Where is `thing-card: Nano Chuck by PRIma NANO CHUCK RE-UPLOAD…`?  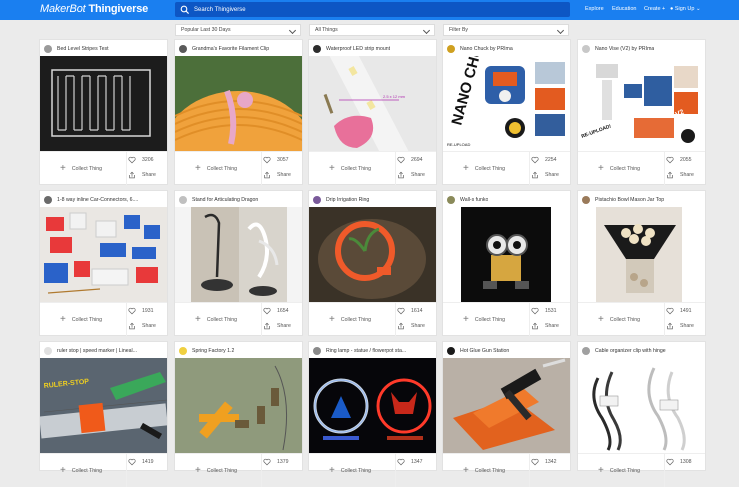
thing-card: Nano Chuck by PRIma NANO CHUCK RE-UPLOAD… is located at coordinates (506, 112).